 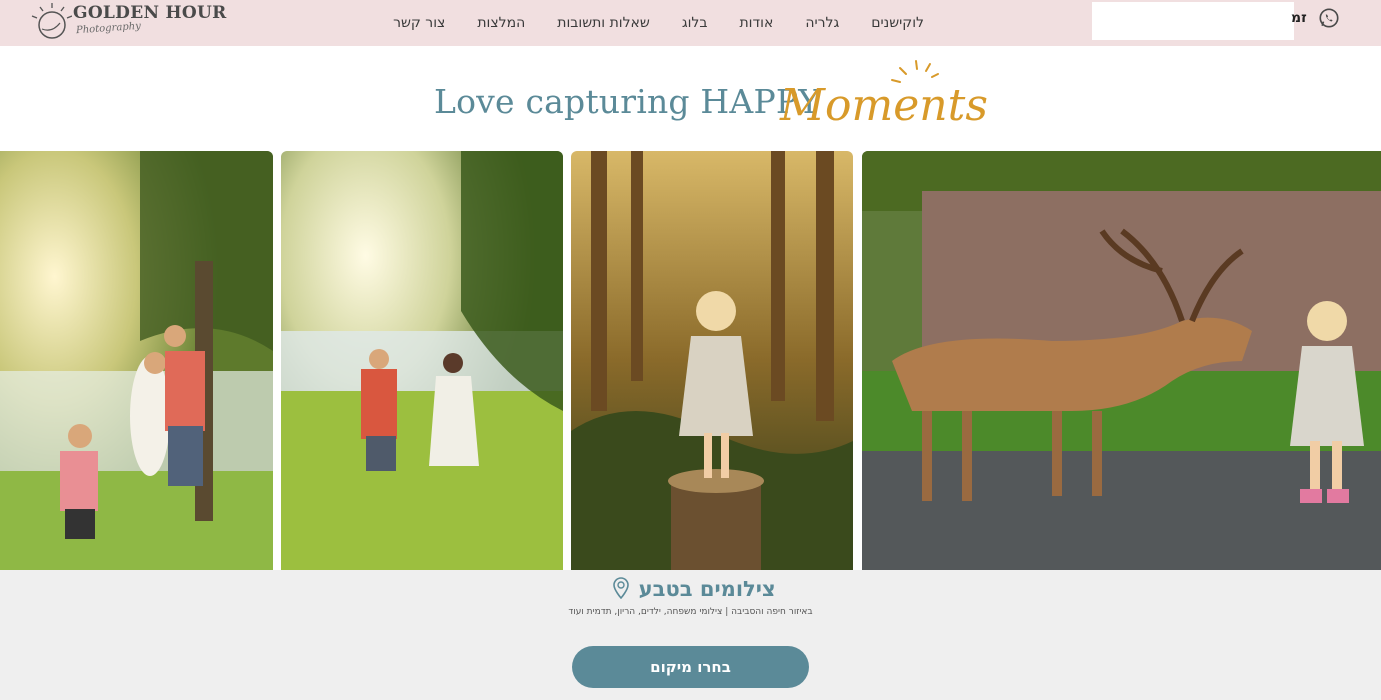 I want to click on sun-icon, so click(x=51, y=21).